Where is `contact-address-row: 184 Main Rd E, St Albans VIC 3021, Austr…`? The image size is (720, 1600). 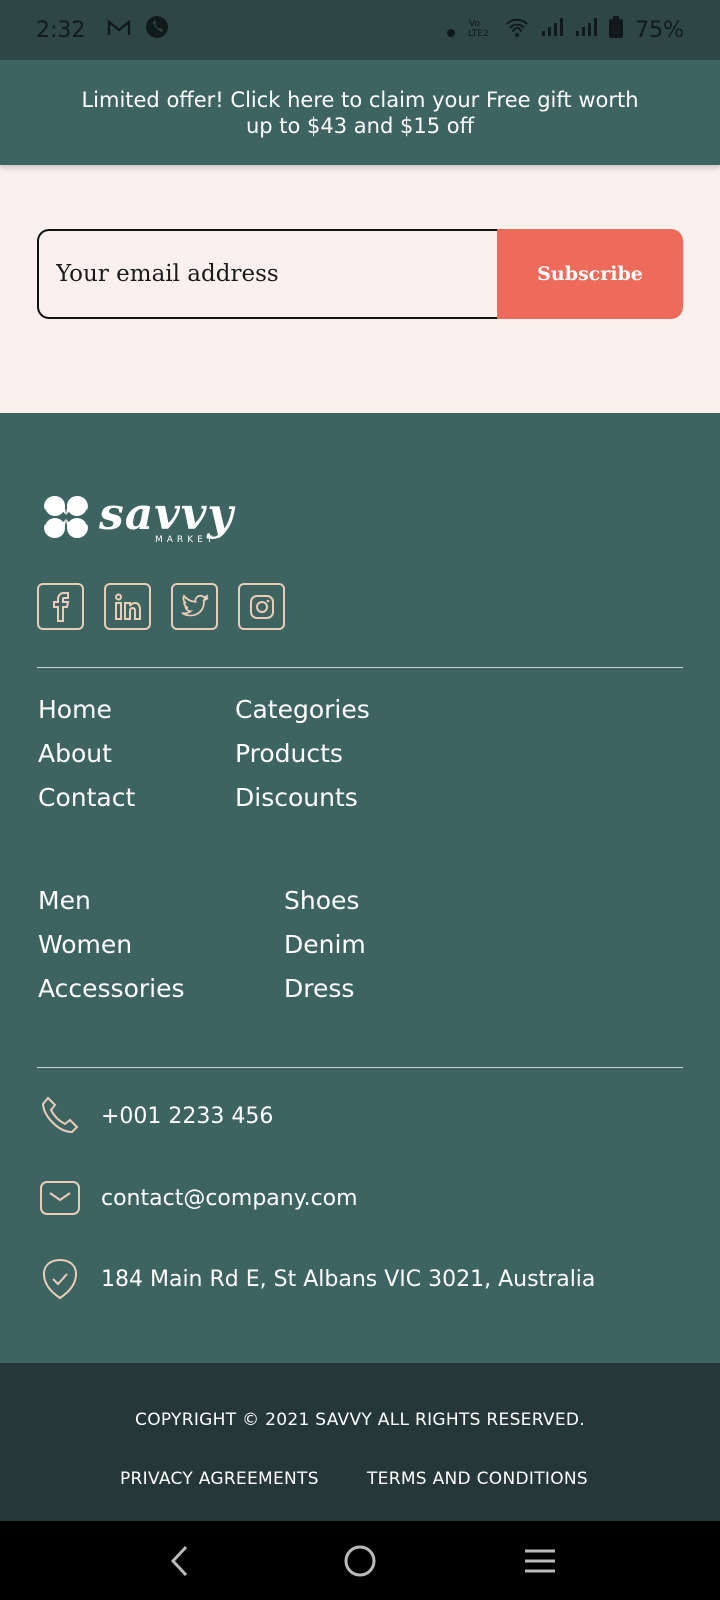 contact-address-row: 184 Main Rd E, St Albans VIC 3021, Austr… is located at coordinates (316, 1279).